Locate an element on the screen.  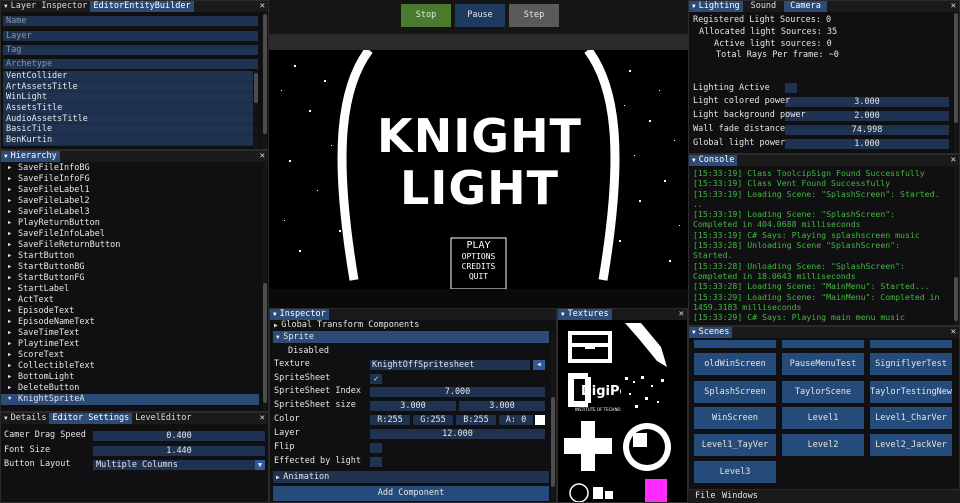
noise-texture is located at coordinates (646, 393).